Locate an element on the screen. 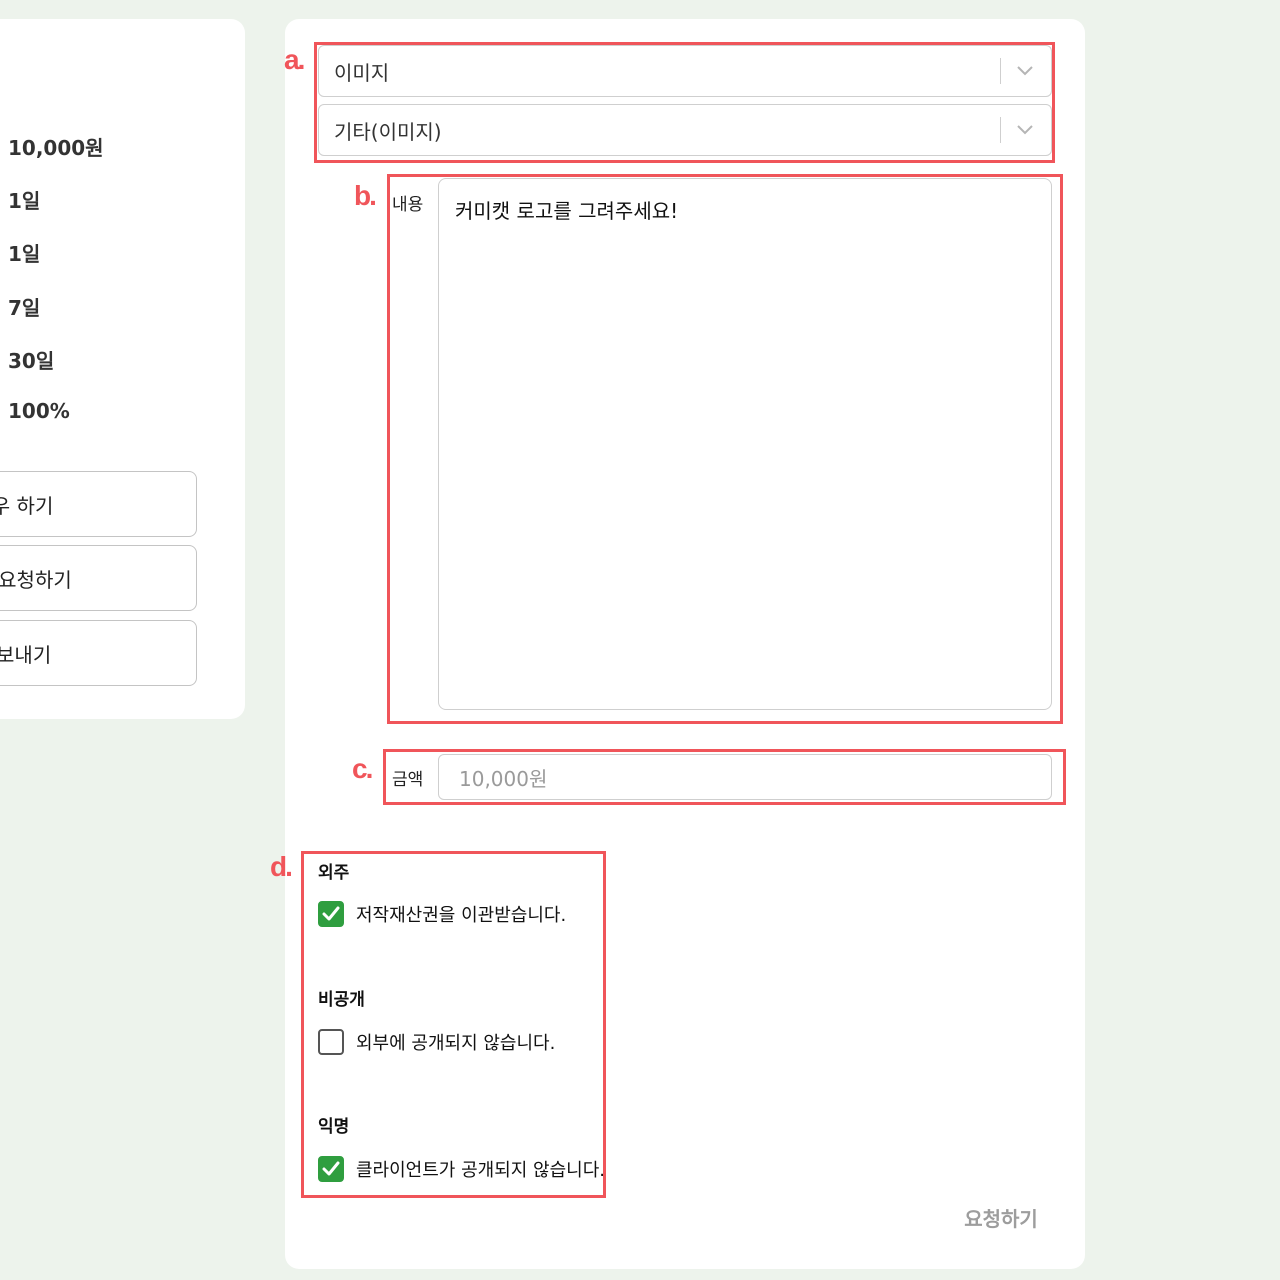  annotation-label-b: b. is located at coordinates (365, 195).